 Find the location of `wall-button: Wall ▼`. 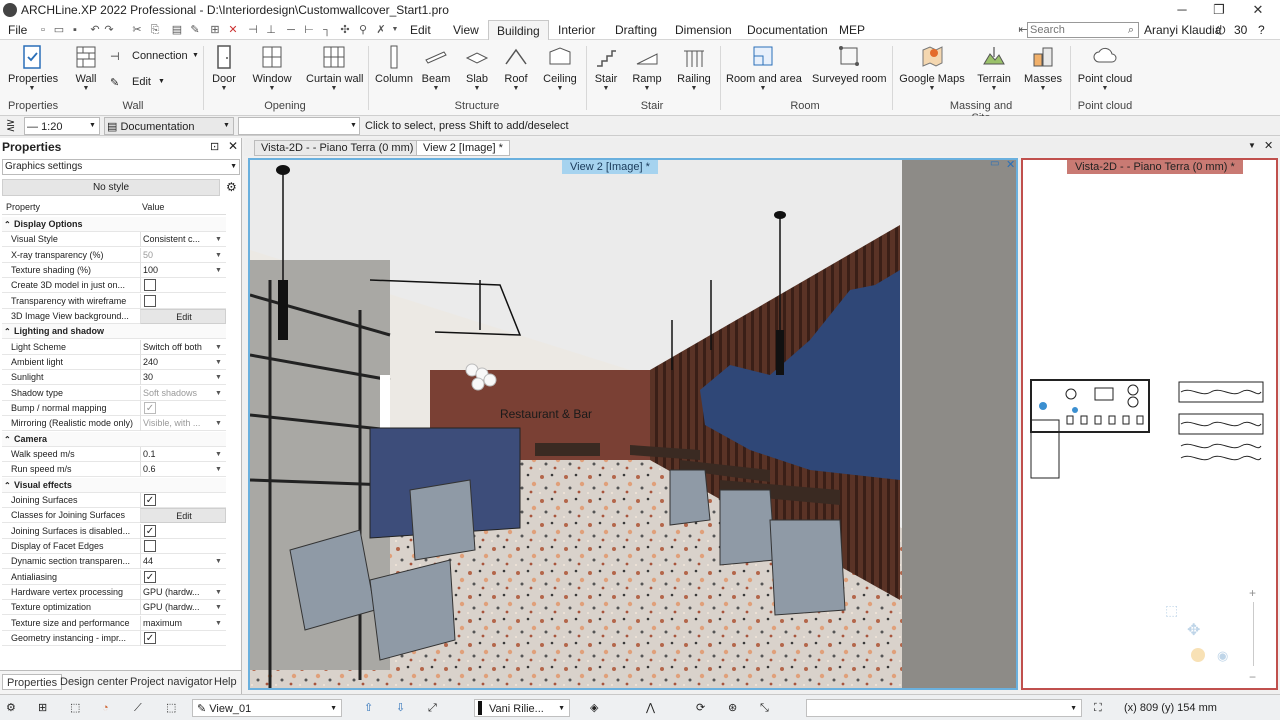

wall-button: Wall ▼ is located at coordinates (86, 68).